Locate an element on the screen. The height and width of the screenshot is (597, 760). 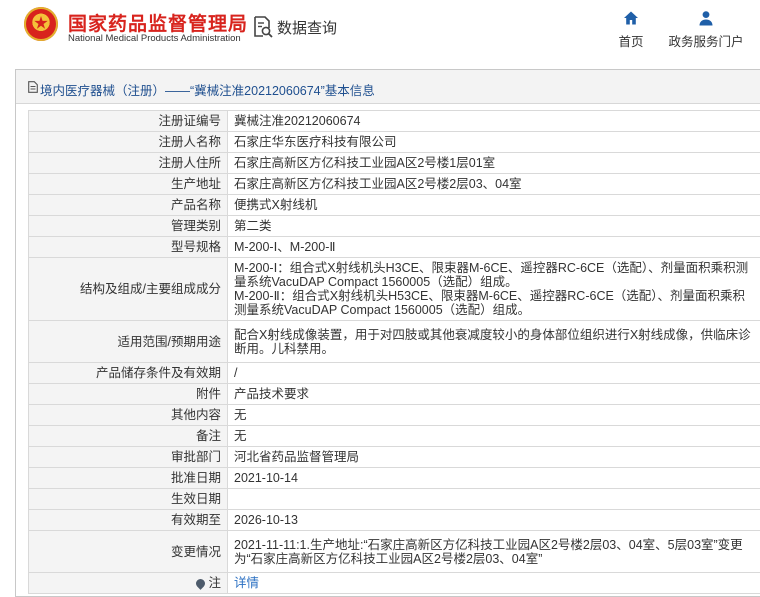
field-value-text: / is located at coordinates (235, 373).